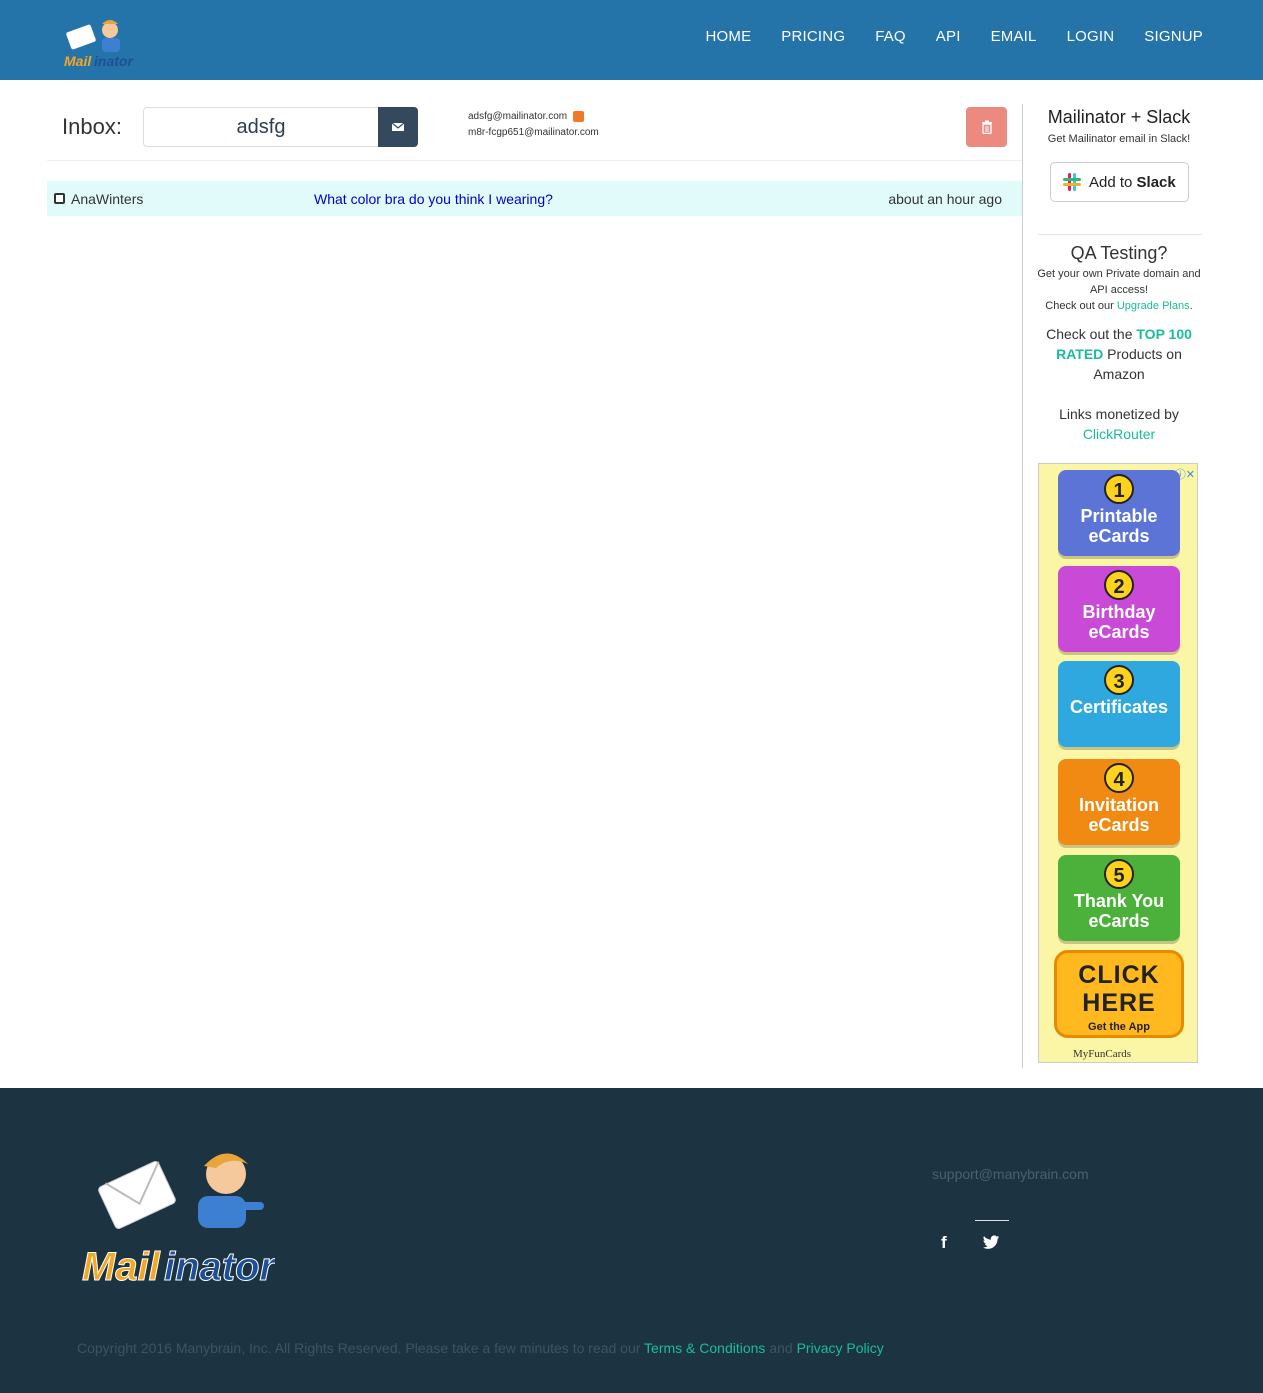 The width and height of the screenshot is (1263, 1393). Describe the element at coordinates (533, 132) in the screenshot. I see `inbox-address-alias: m8r-fcgp651@mailinator.com` at that location.